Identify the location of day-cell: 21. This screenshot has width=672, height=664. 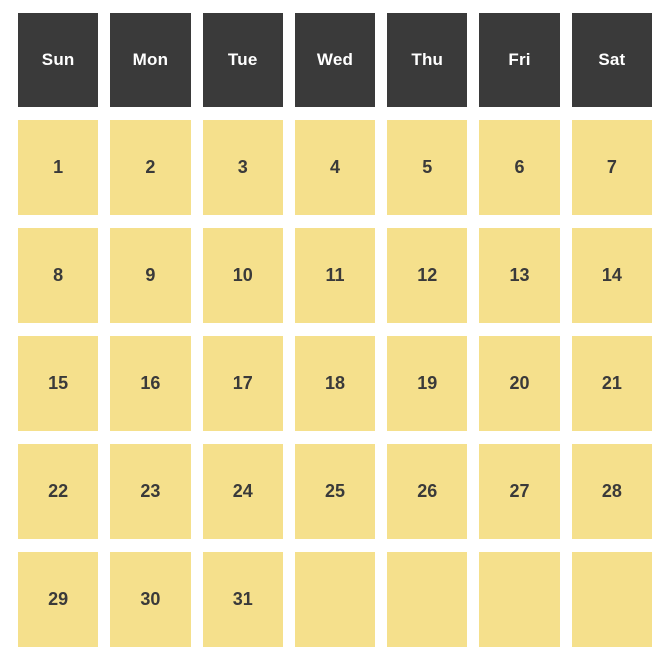
(611, 383).